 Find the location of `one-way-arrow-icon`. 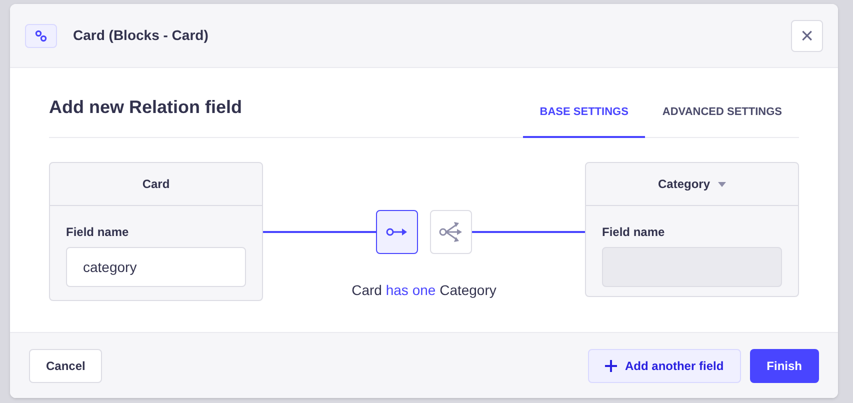

one-way-arrow-icon is located at coordinates (397, 232).